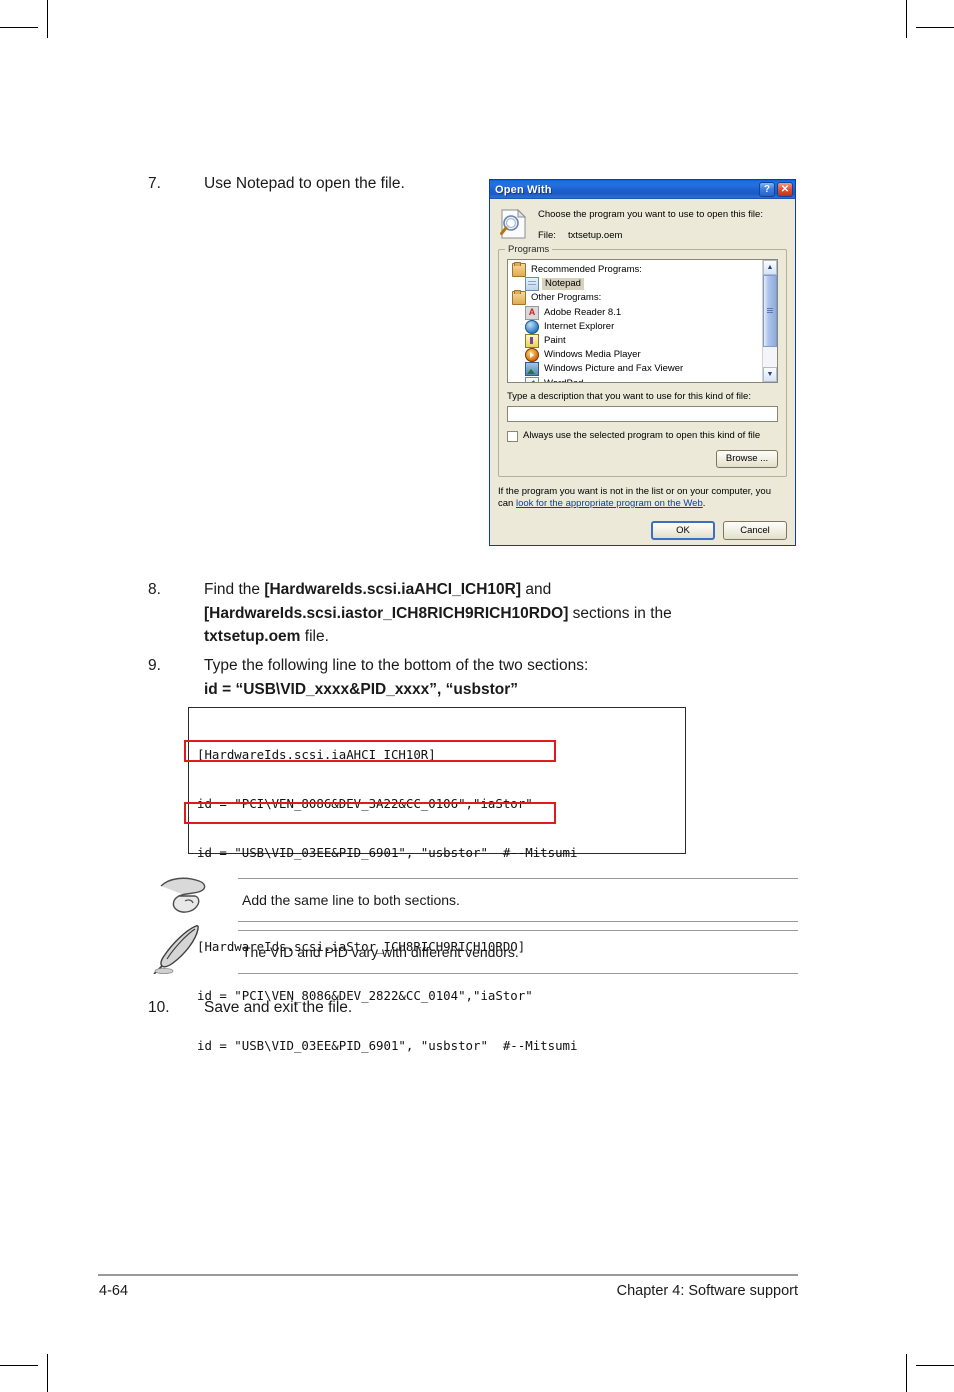  Describe the element at coordinates (592, 355) in the screenshot. I see `program-list-item-label: Windows Media Player` at that location.